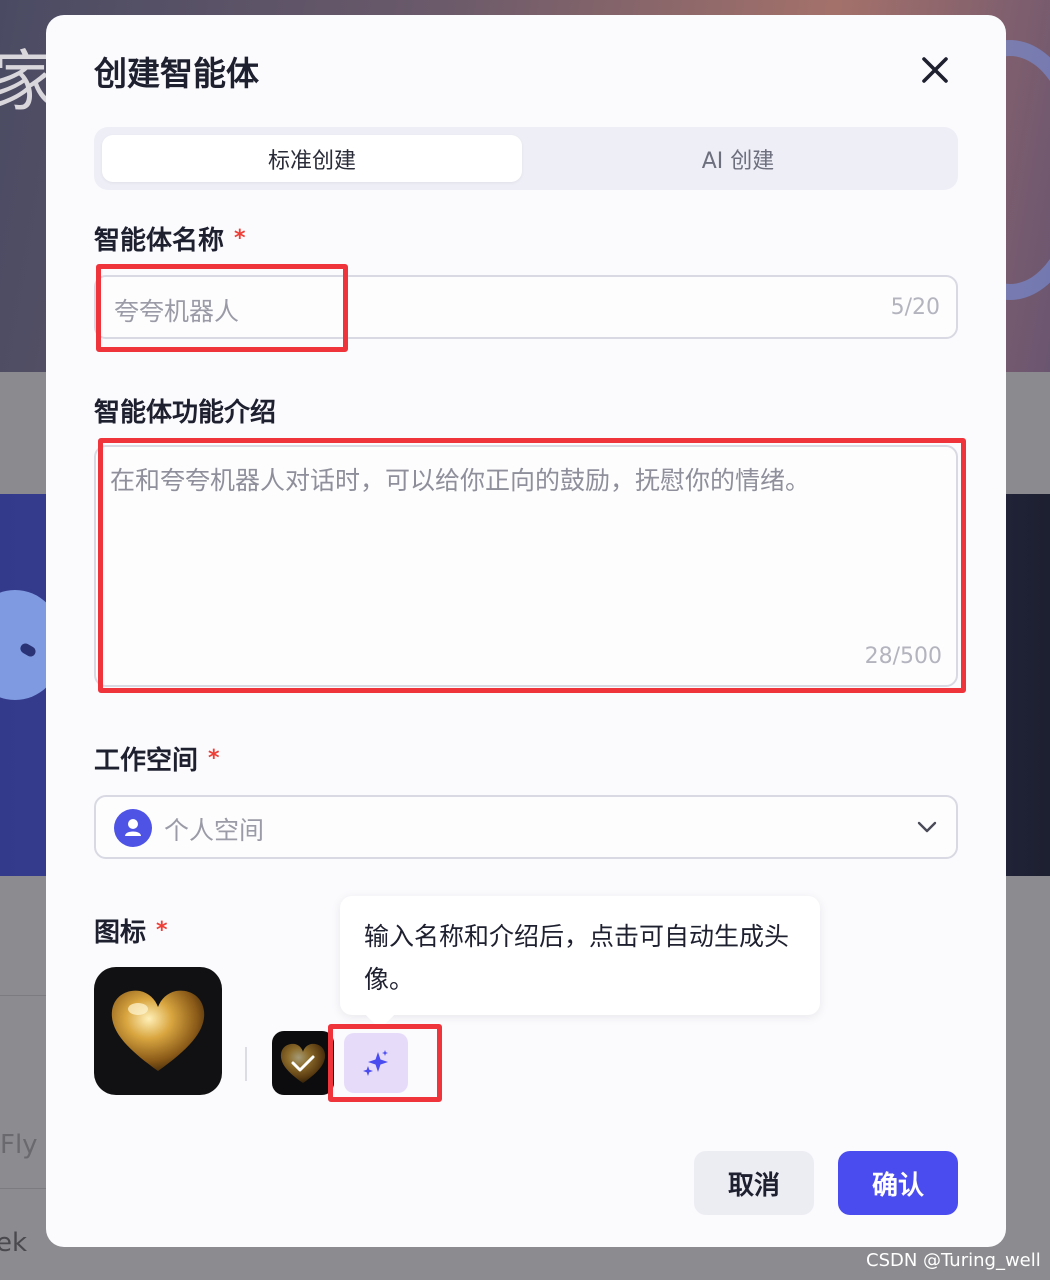  Describe the element at coordinates (185, 413) in the screenshot. I see `agent-description-label: 智能体功能介绍` at that location.